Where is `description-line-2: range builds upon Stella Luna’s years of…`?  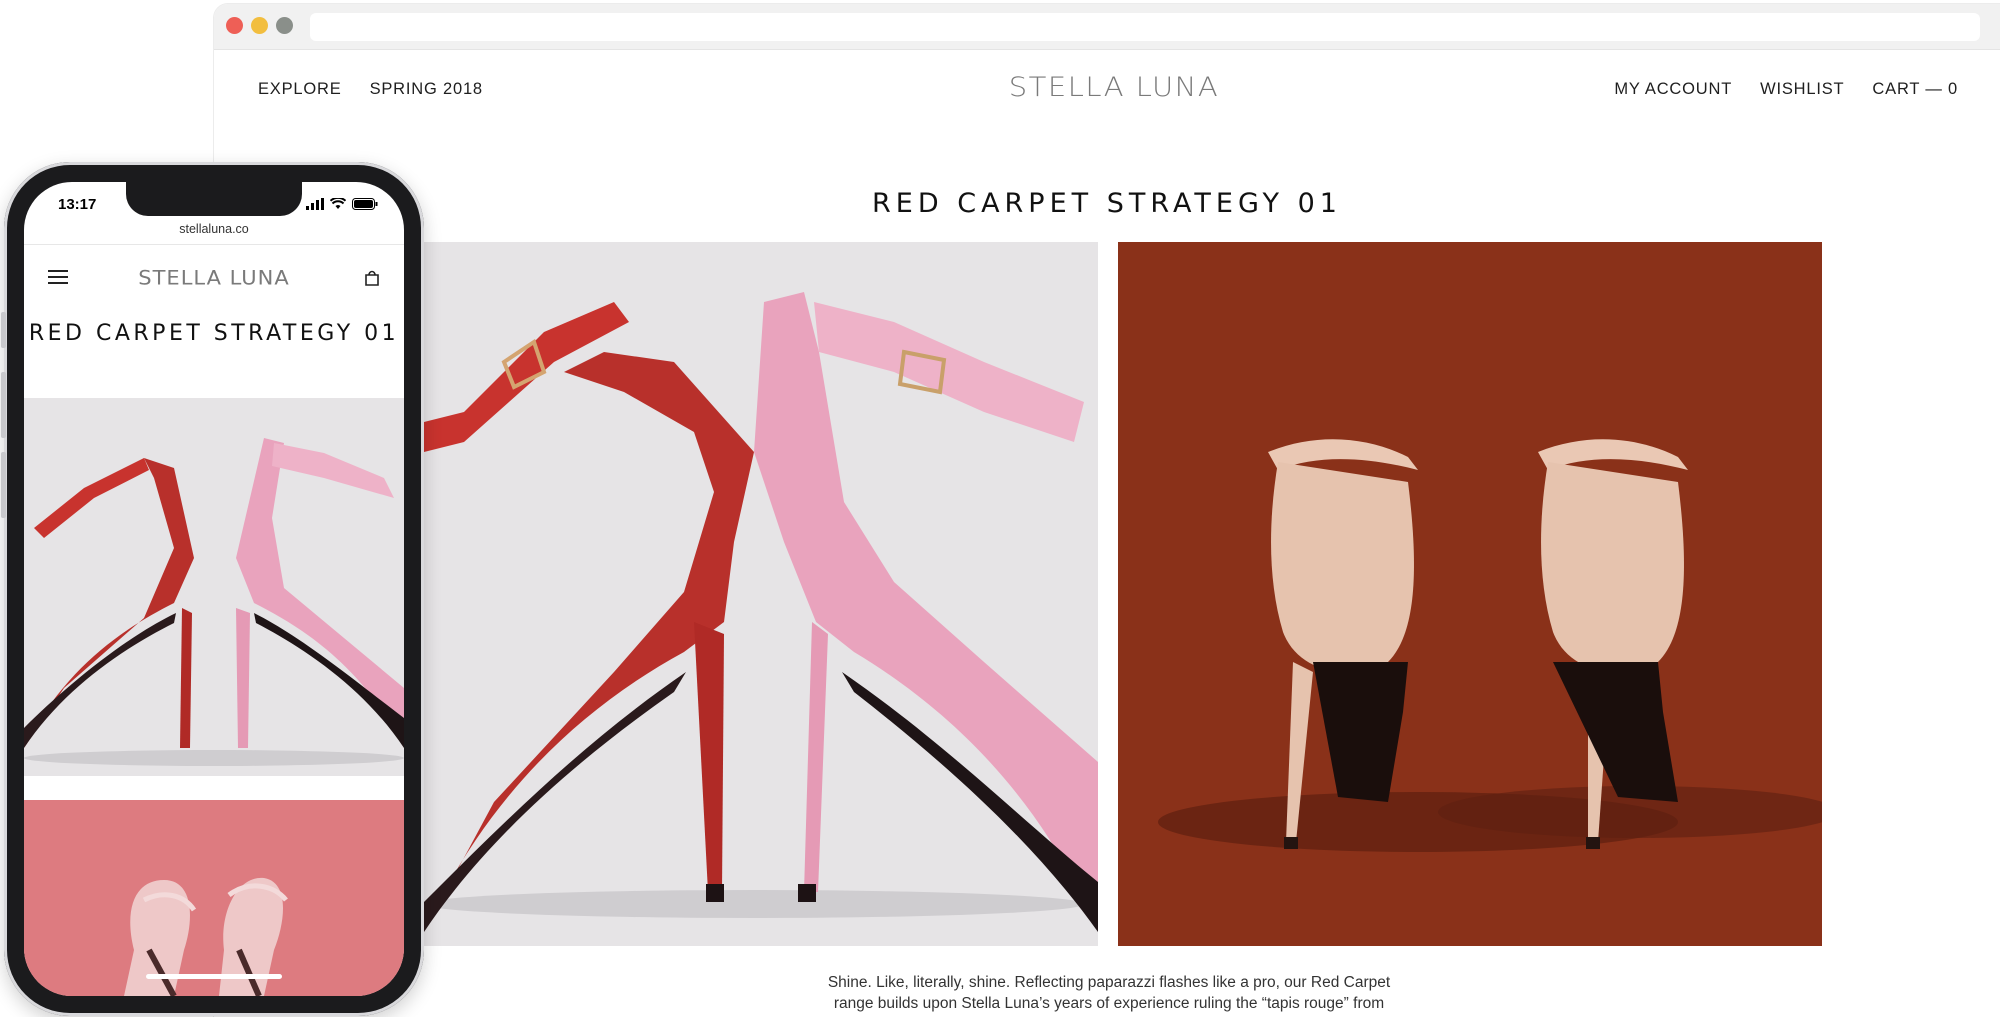
description-line-2: range builds upon Stella Luna’s years of… is located at coordinates (1109, 1003).